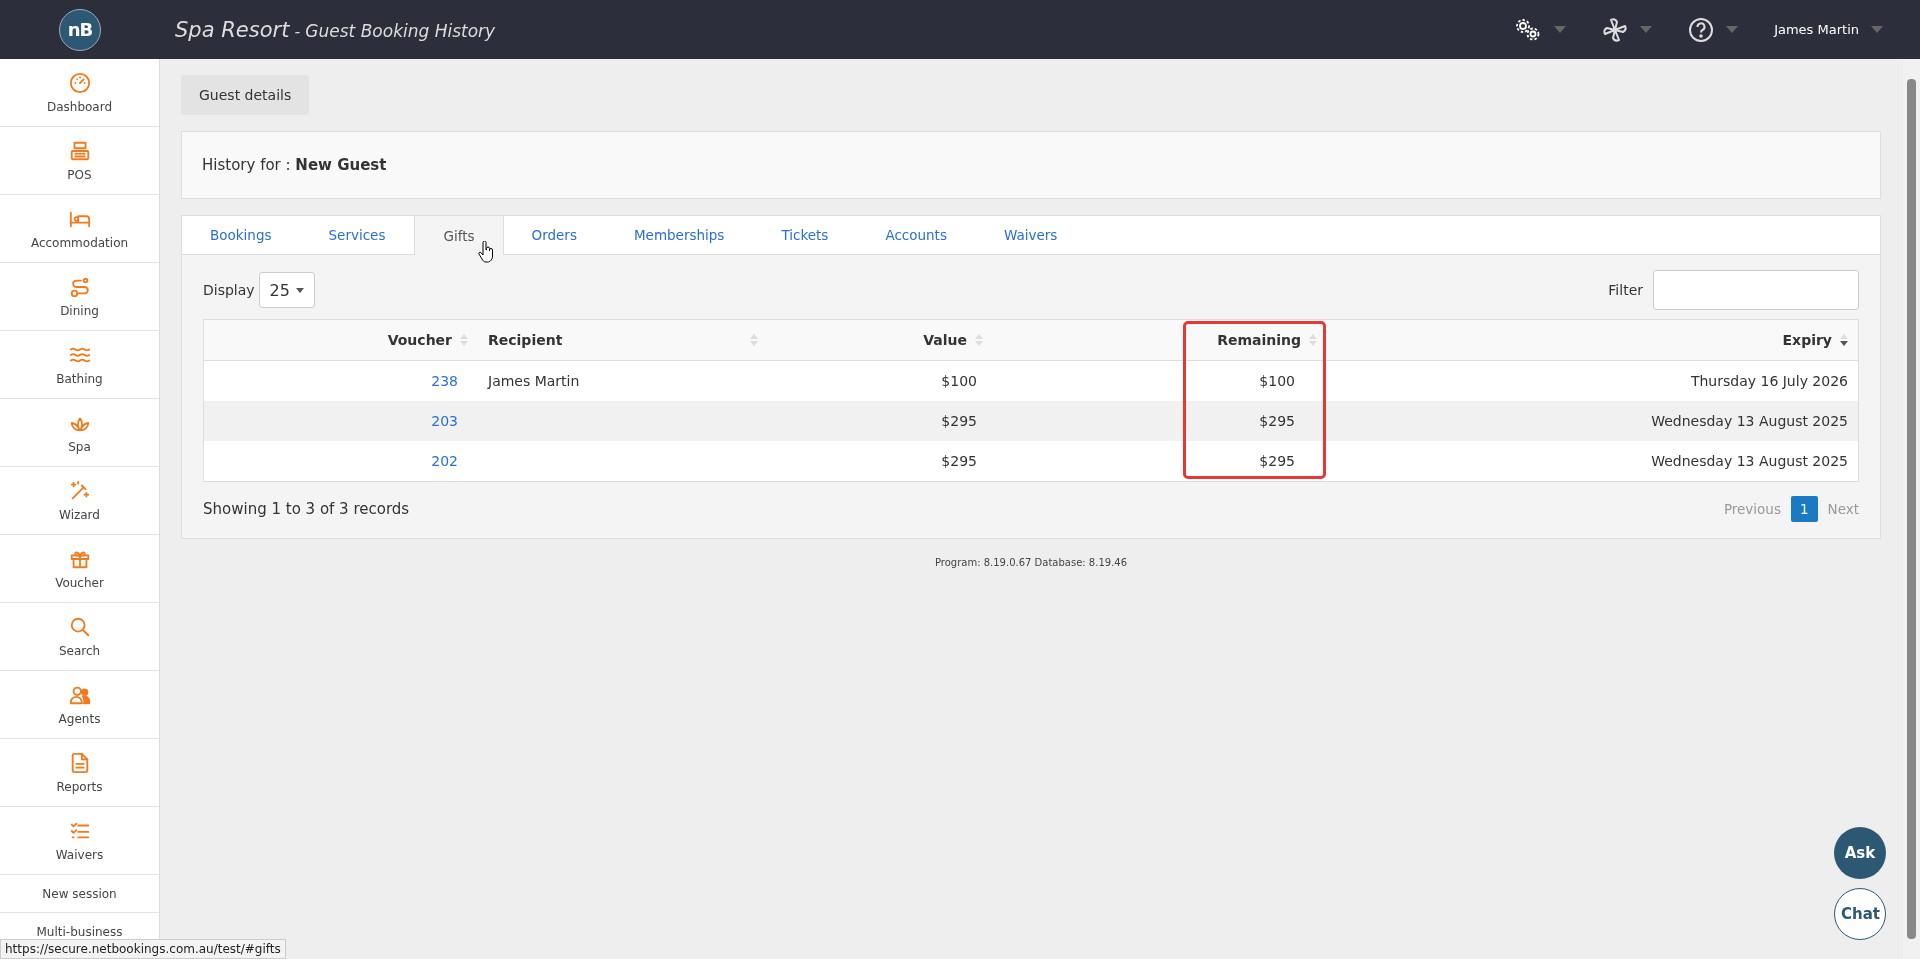 The width and height of the screenshot is (1920, 959). I want to click on status-url-tooltip: https://secure.netbookings.com.au/test/#gifts, so click(143, 949).